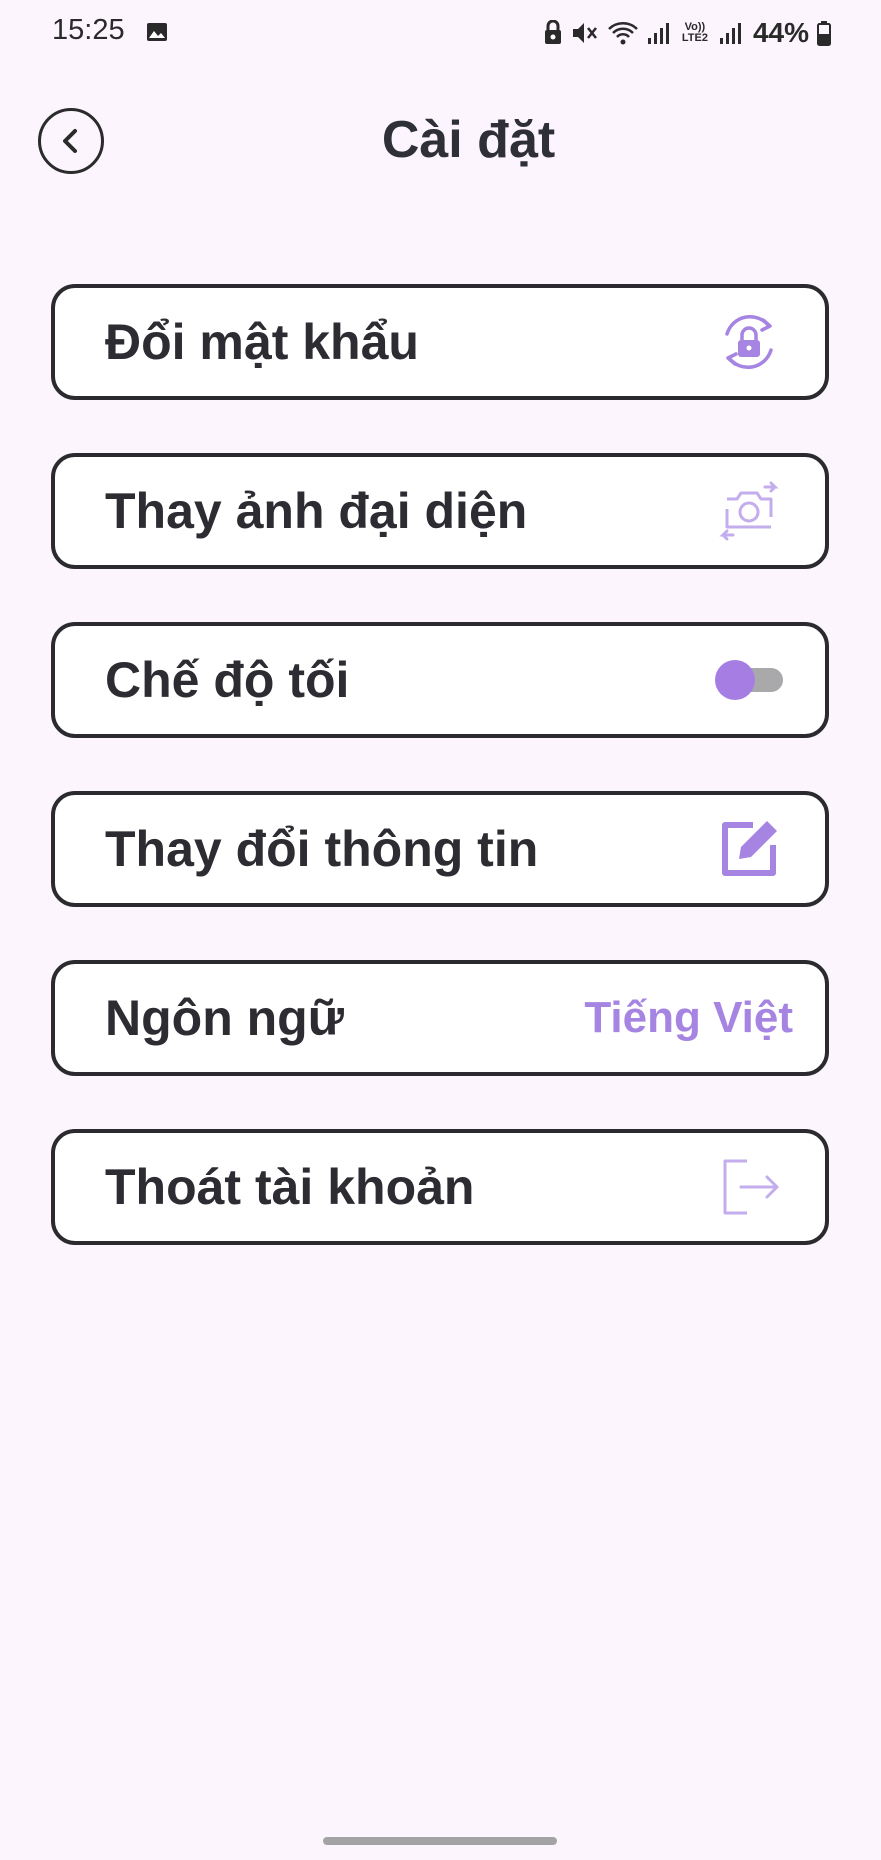 This screenshot has height=1860, width=881. Describe the element at coordinates (735, 680) in the screenshot. I see `toggle-thumb` at that location.